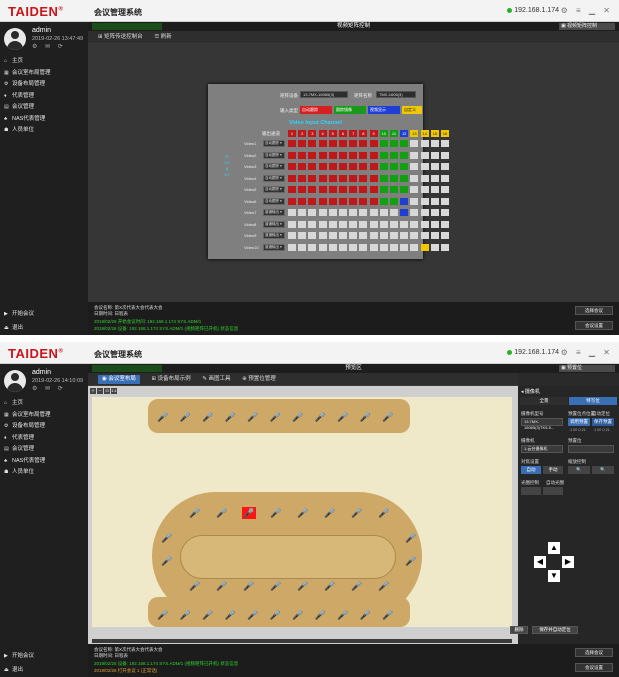  What do you see at coordinates (120, 37) in the screenshot?
I see `matrix-console-button: ⊞ 矩阵传送控制台` at bounding box center [120, 37].